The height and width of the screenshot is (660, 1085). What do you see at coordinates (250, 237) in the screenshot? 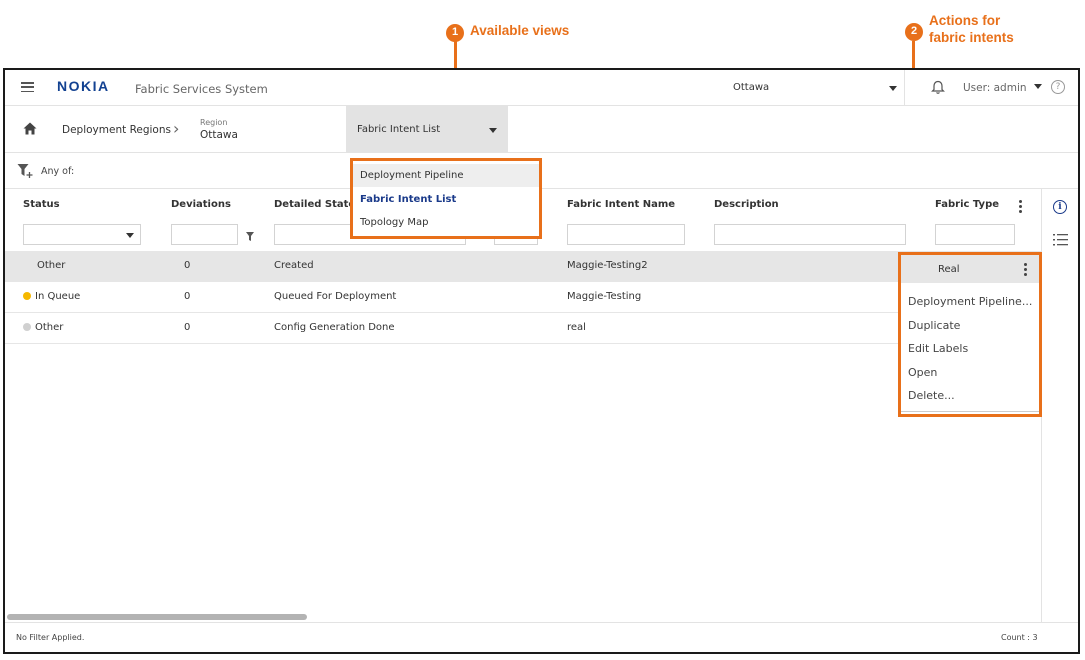
I see `filter-icon` at bounding box center [250, 237].